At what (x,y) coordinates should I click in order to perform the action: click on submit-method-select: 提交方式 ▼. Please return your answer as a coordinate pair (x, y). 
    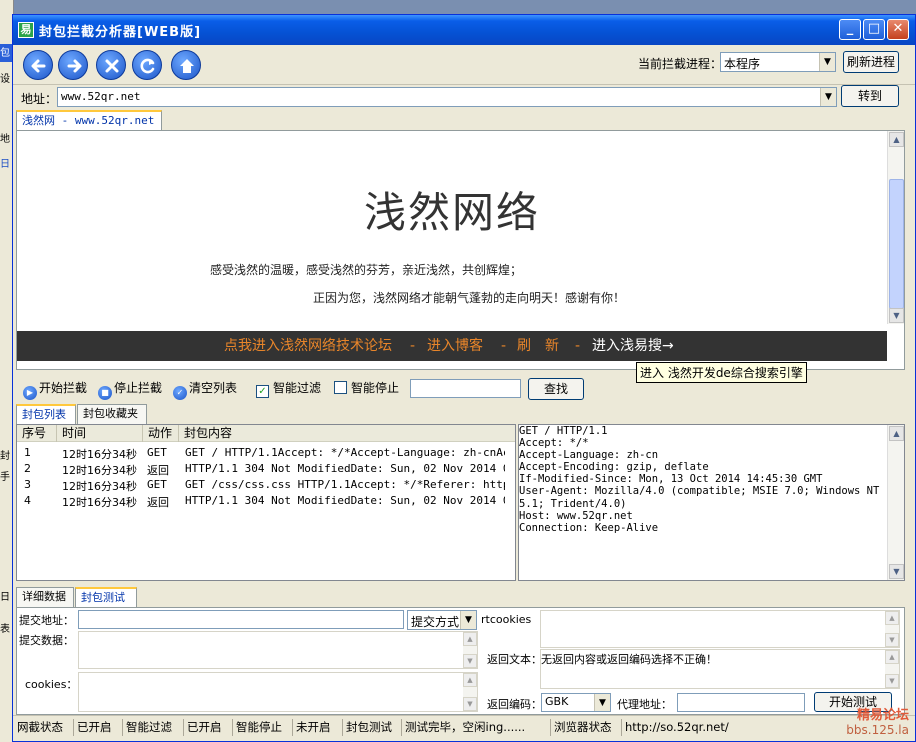
    Looking at the image, I should click on (442, 620).